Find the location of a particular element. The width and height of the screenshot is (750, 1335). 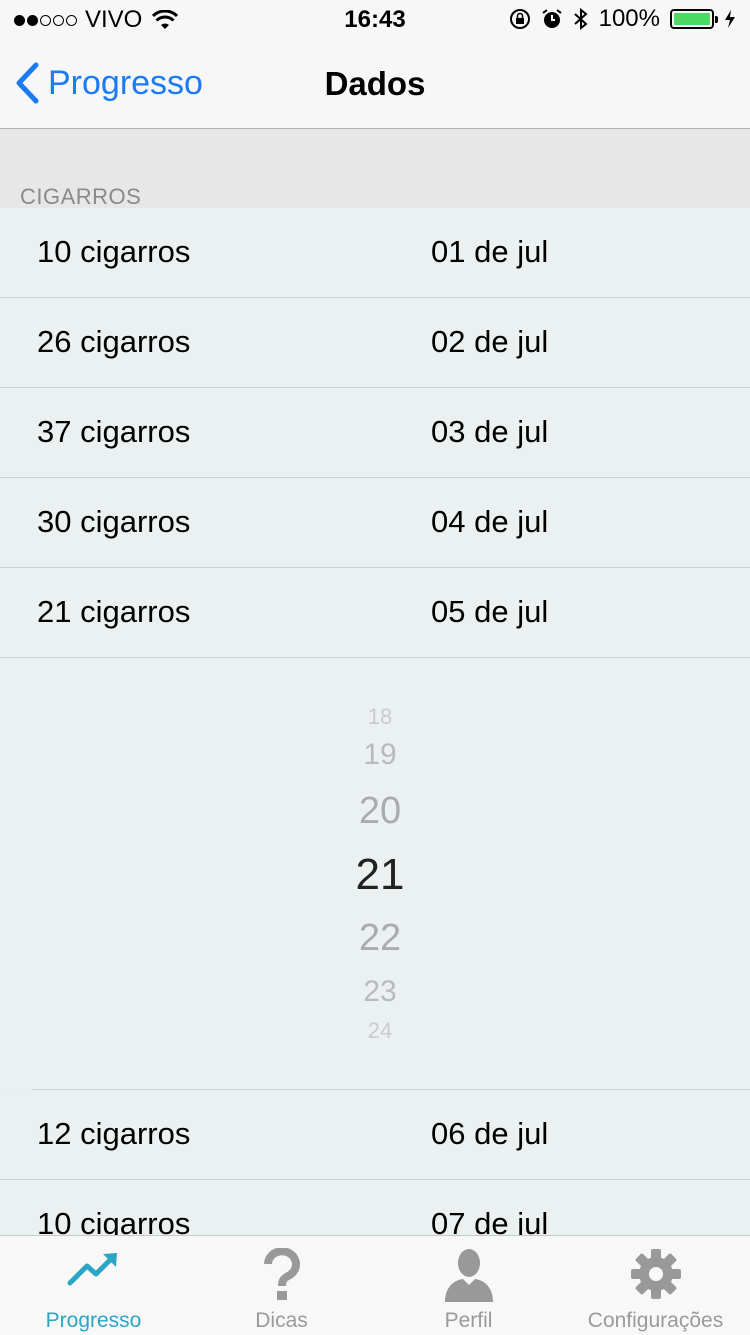

entry-date: 05 de jul is located at coordinates (490, 611).